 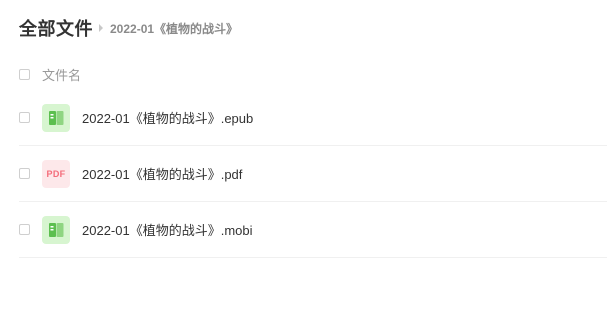 What do you see at coordinates (24, 74) in the screenshot?
I see `select-all-checkbox` at bounding box center [24, 74].